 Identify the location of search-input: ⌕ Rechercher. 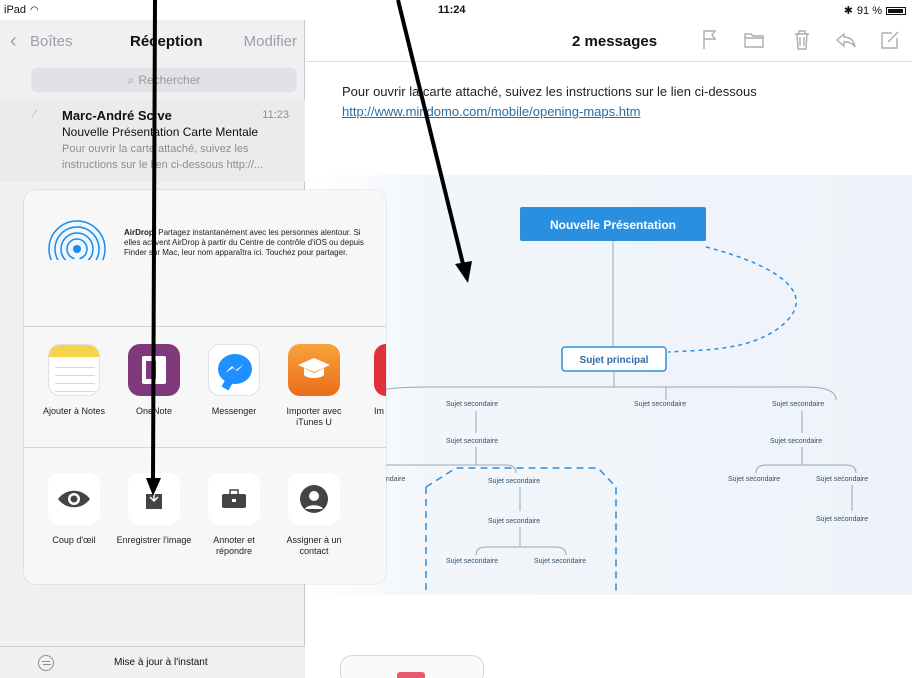
(164, 80).